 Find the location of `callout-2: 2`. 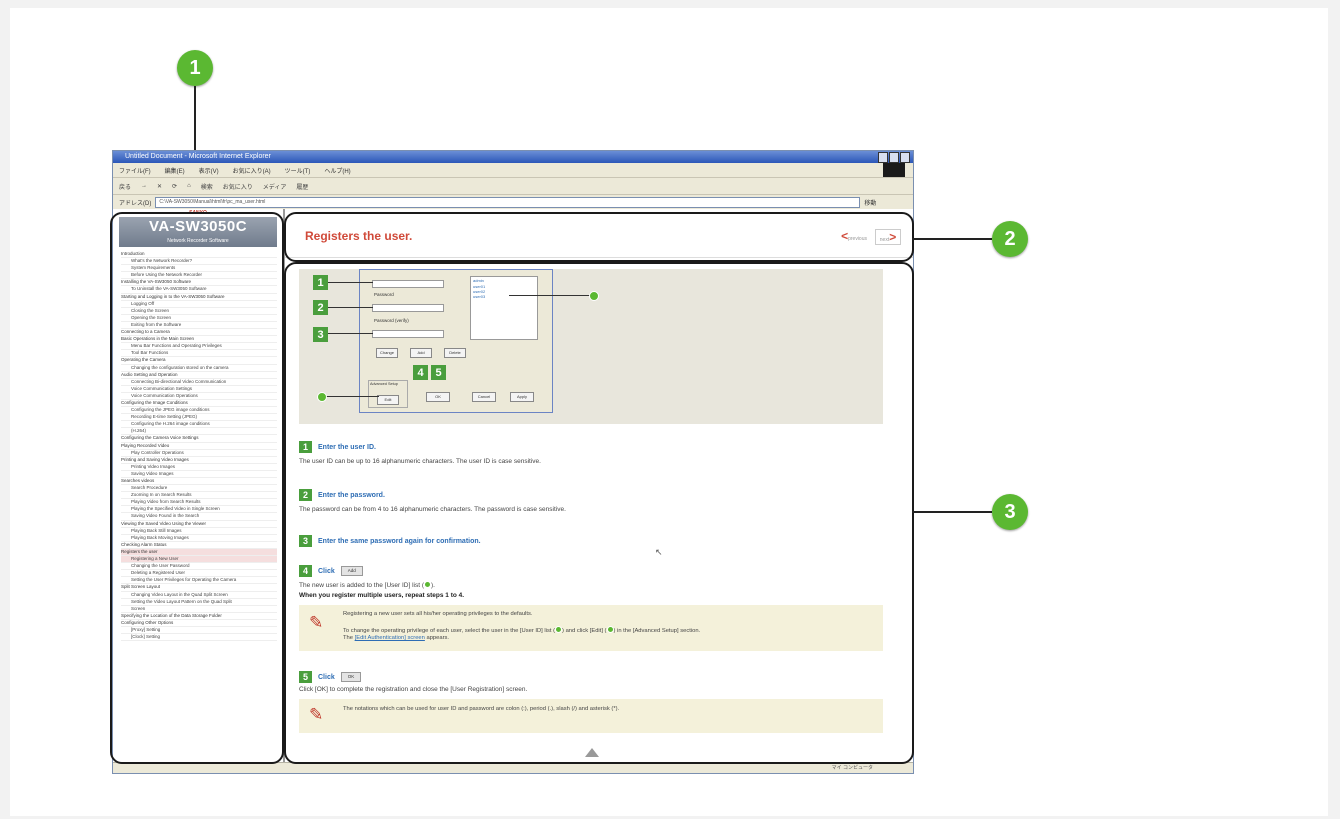

callout-2: 2 is located at coordinates (1010, 239).